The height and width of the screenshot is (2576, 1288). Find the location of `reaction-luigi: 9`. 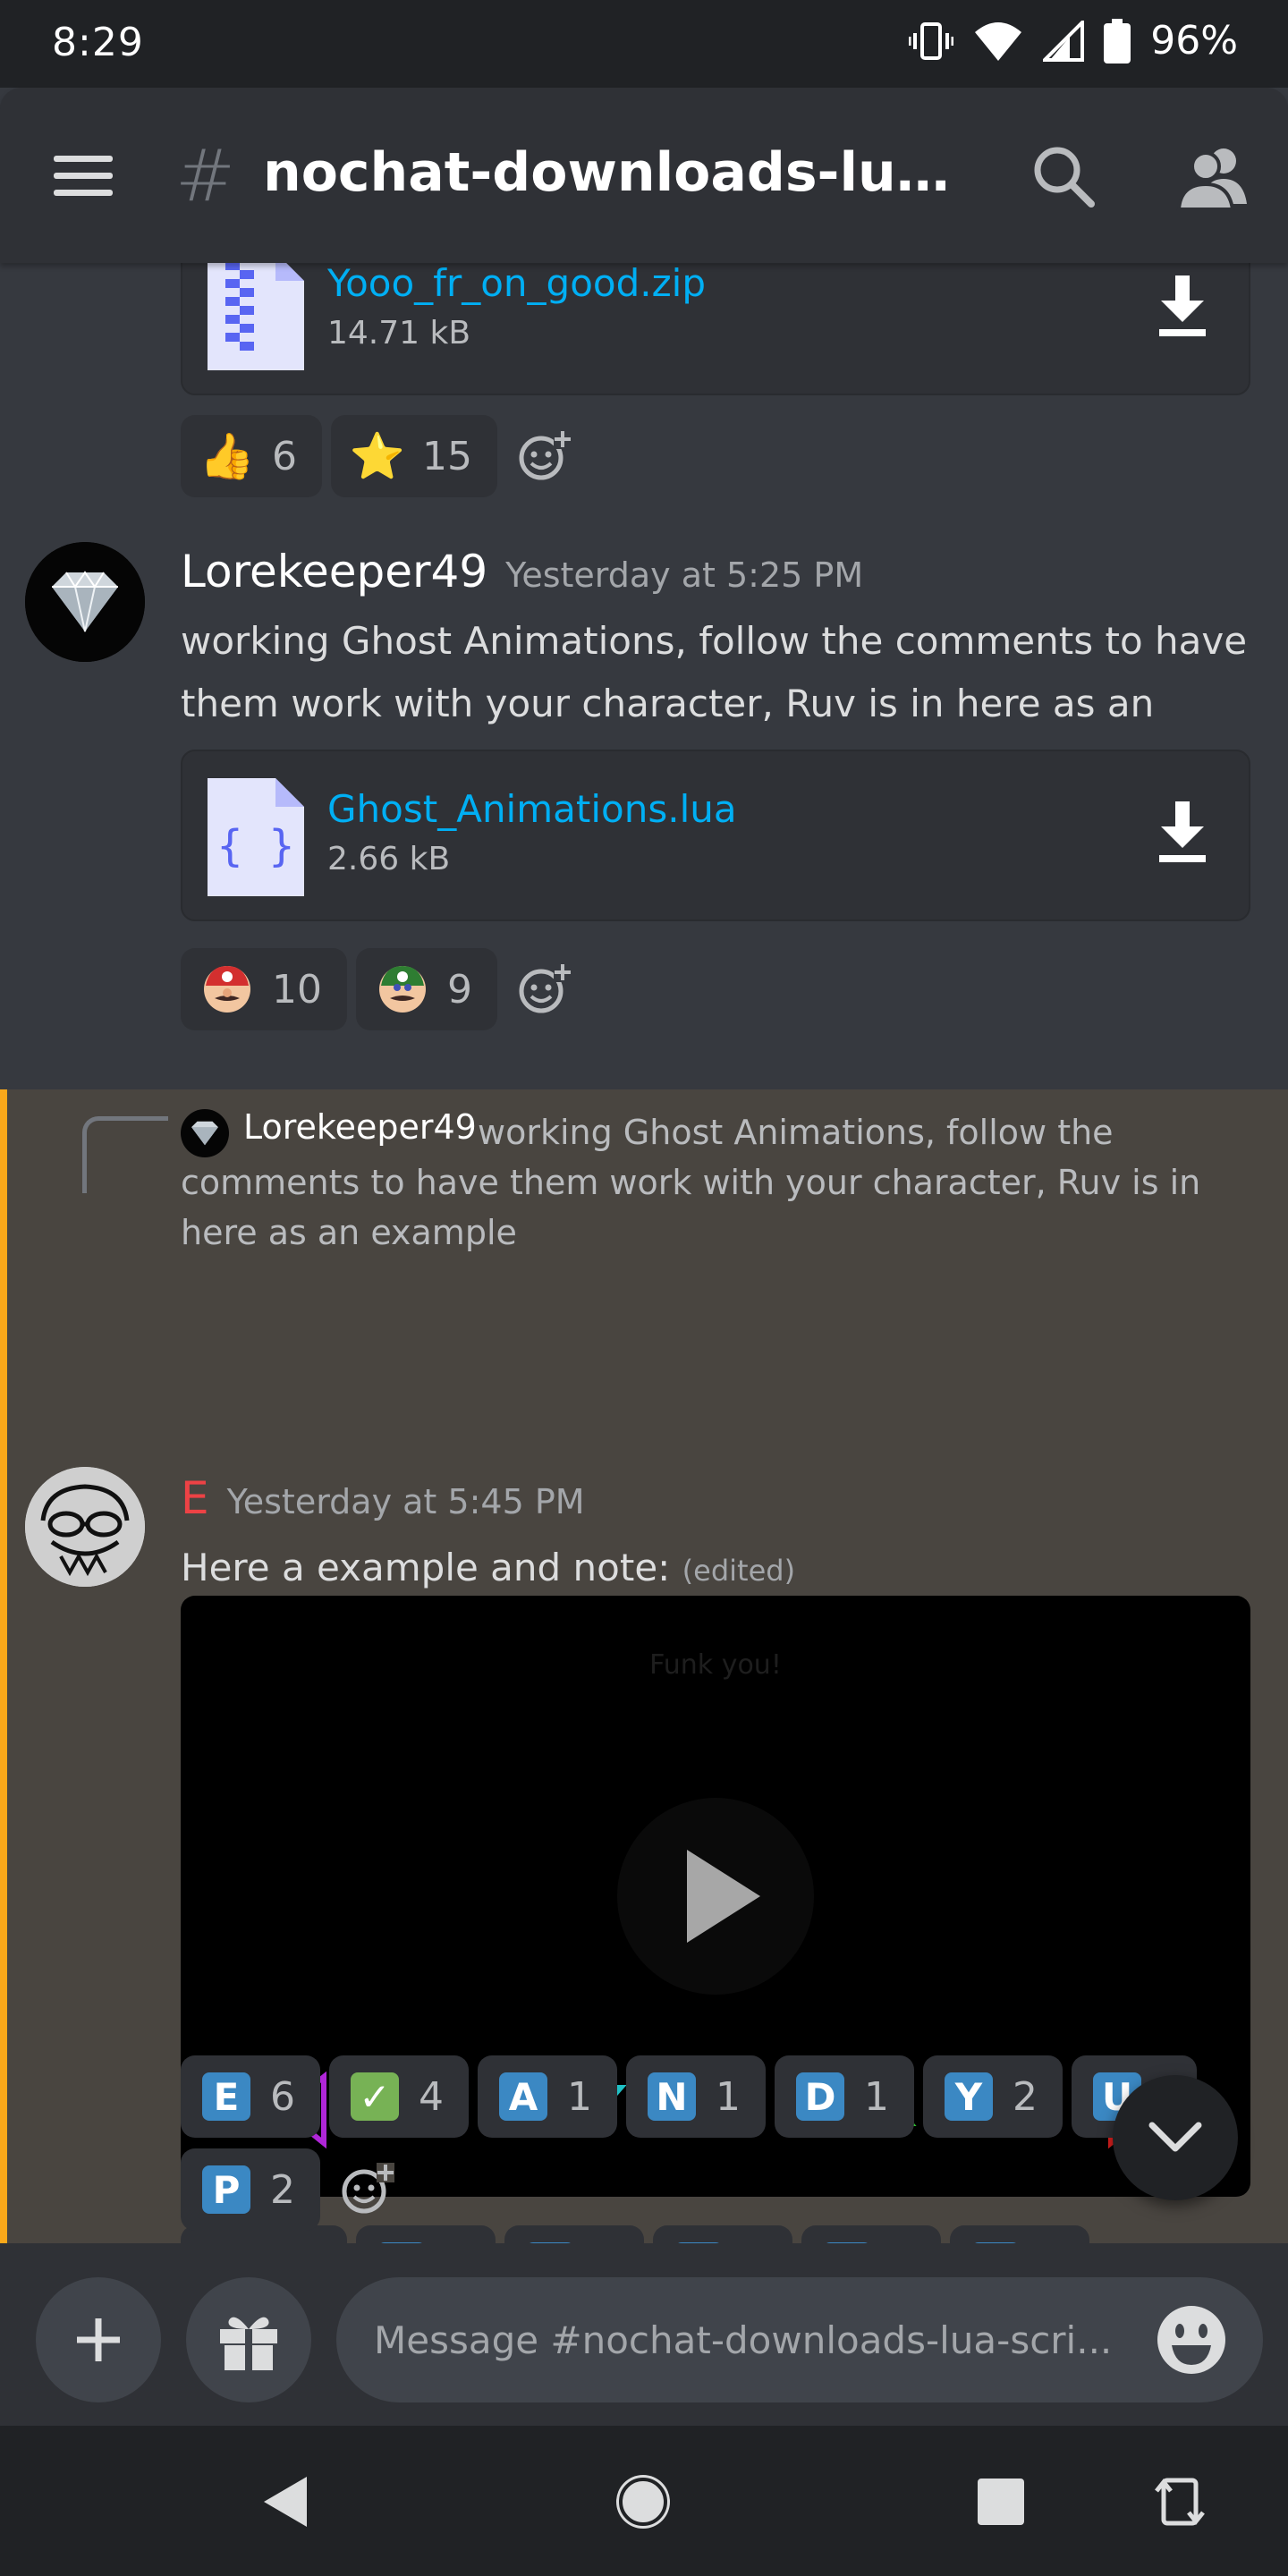

reaction-luigi: 9 is located at coordinates (426, 989).